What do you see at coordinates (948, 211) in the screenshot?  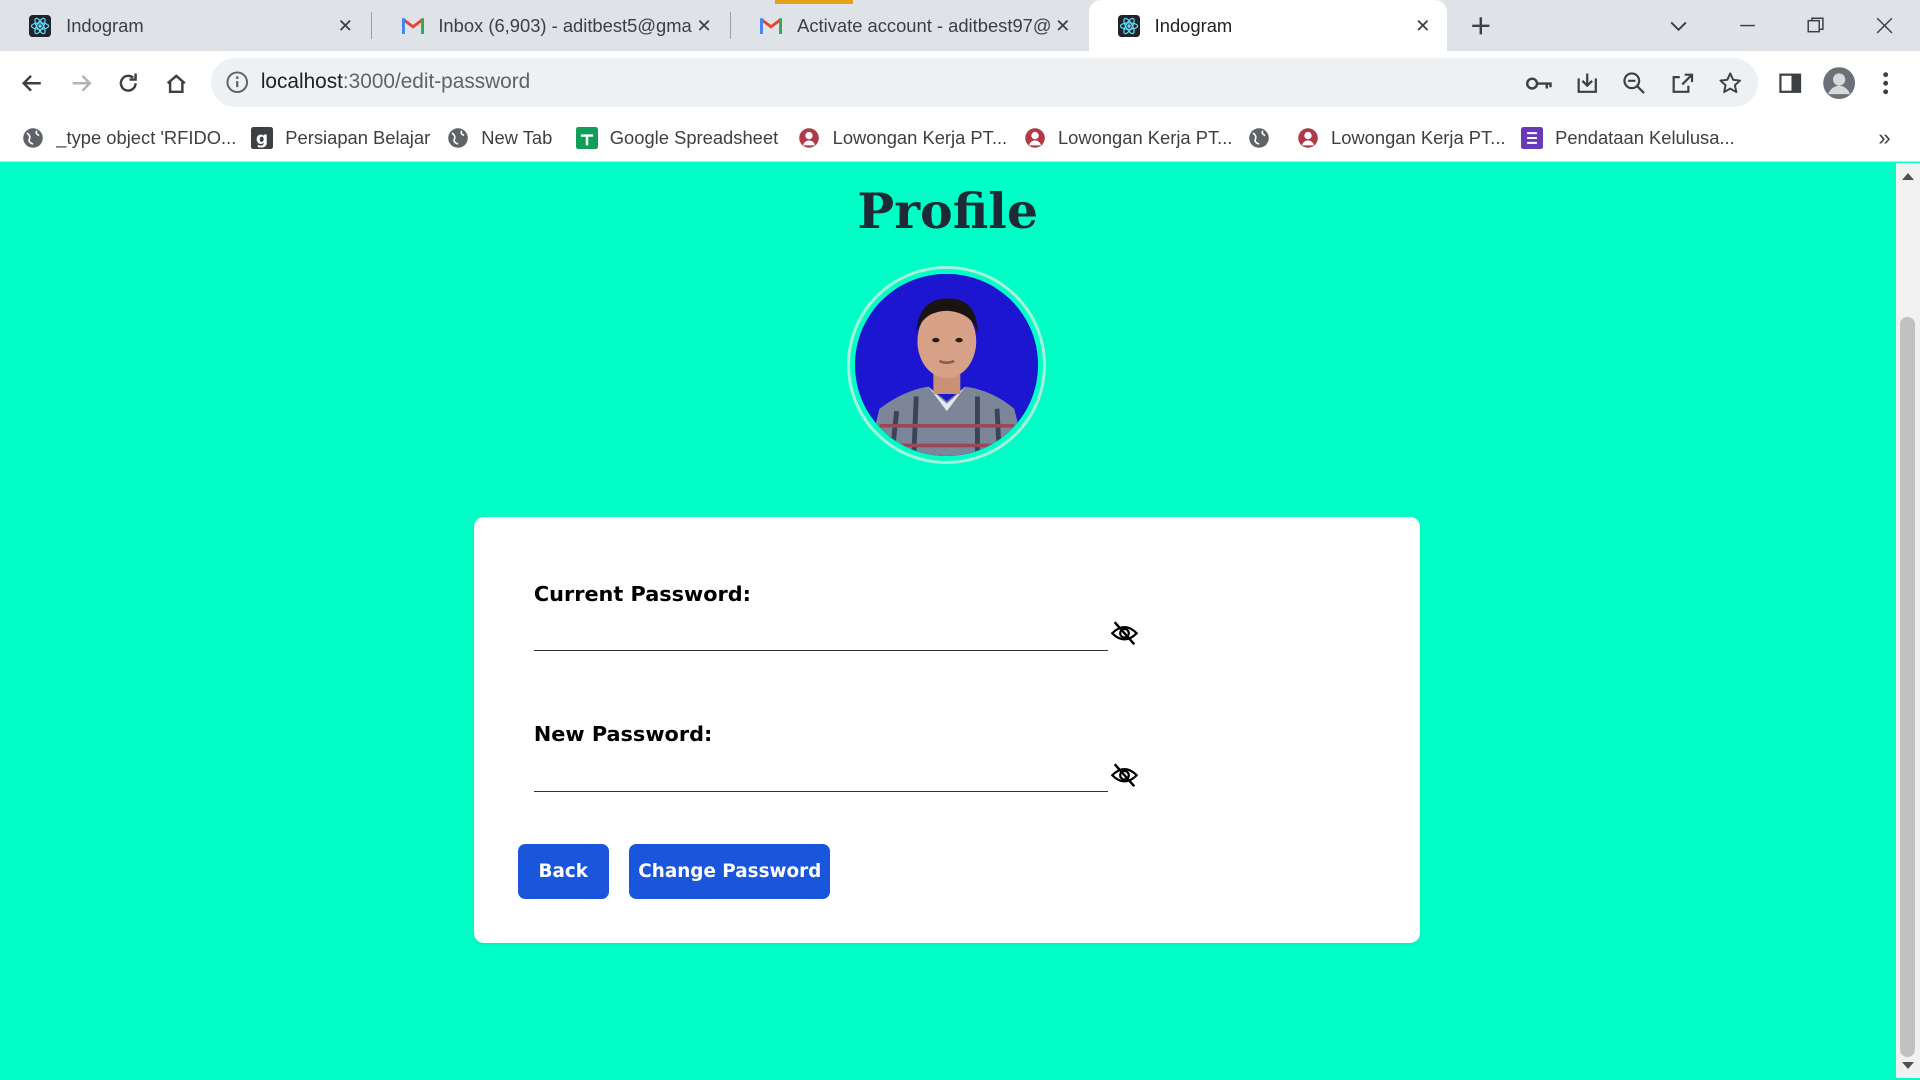 I see `page-title: Profile` at bounding box center [948, 211].